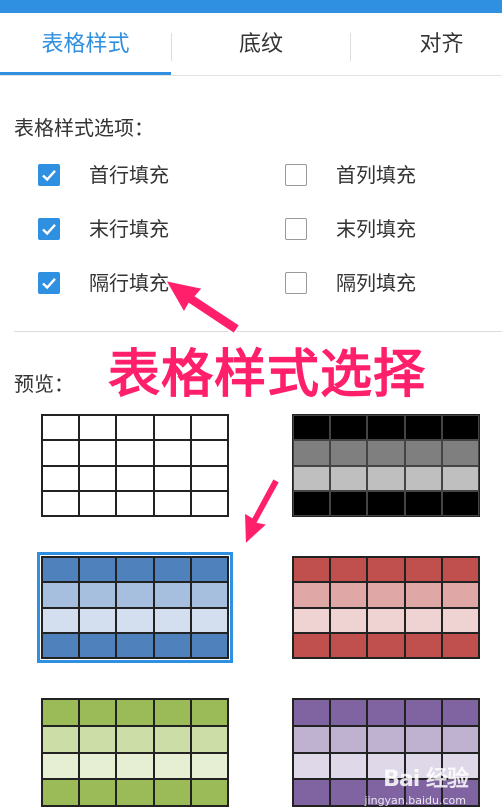  Describe the element at coordinates (84, 128) in the screenshot. I see `options-title: 表格样式选项：` at that location.